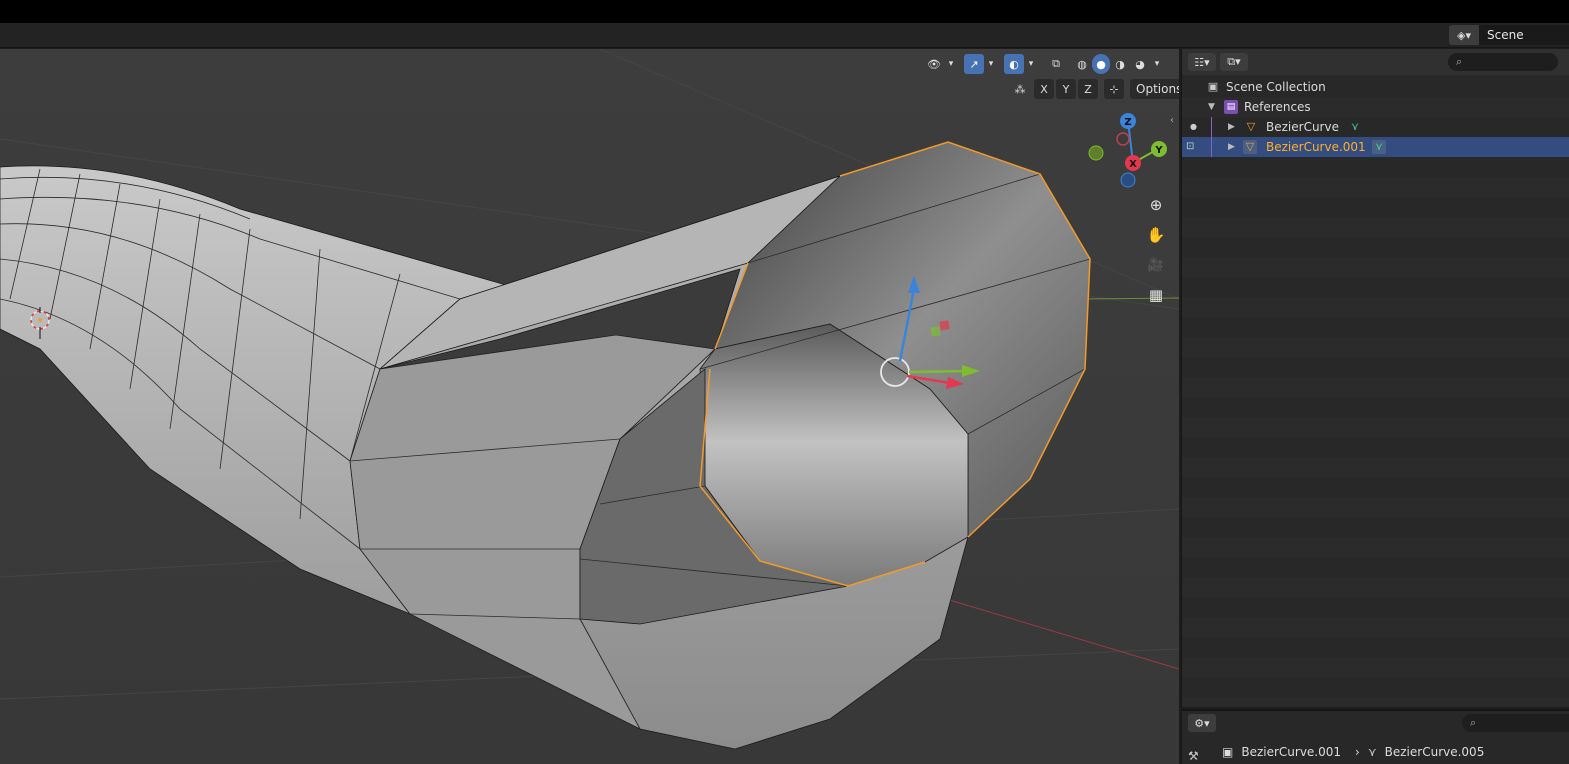  What do you see at coordinates (1157, 89) in the screenshot?
I see `options-label: Options` at bounding box center [1157, 89].